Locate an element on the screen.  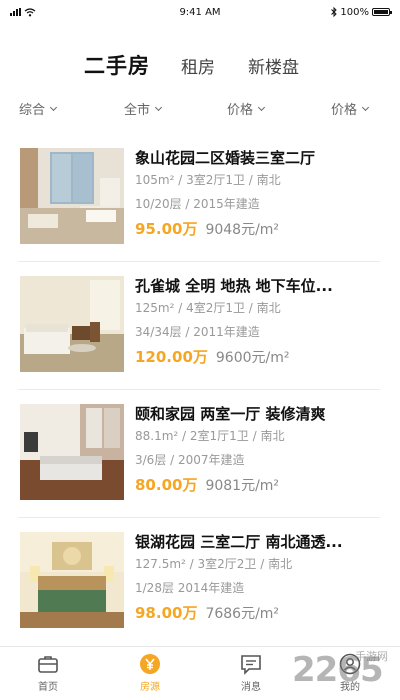
listing-prices: 98.00万 7686元/m² is located at coordinates (260, 613).